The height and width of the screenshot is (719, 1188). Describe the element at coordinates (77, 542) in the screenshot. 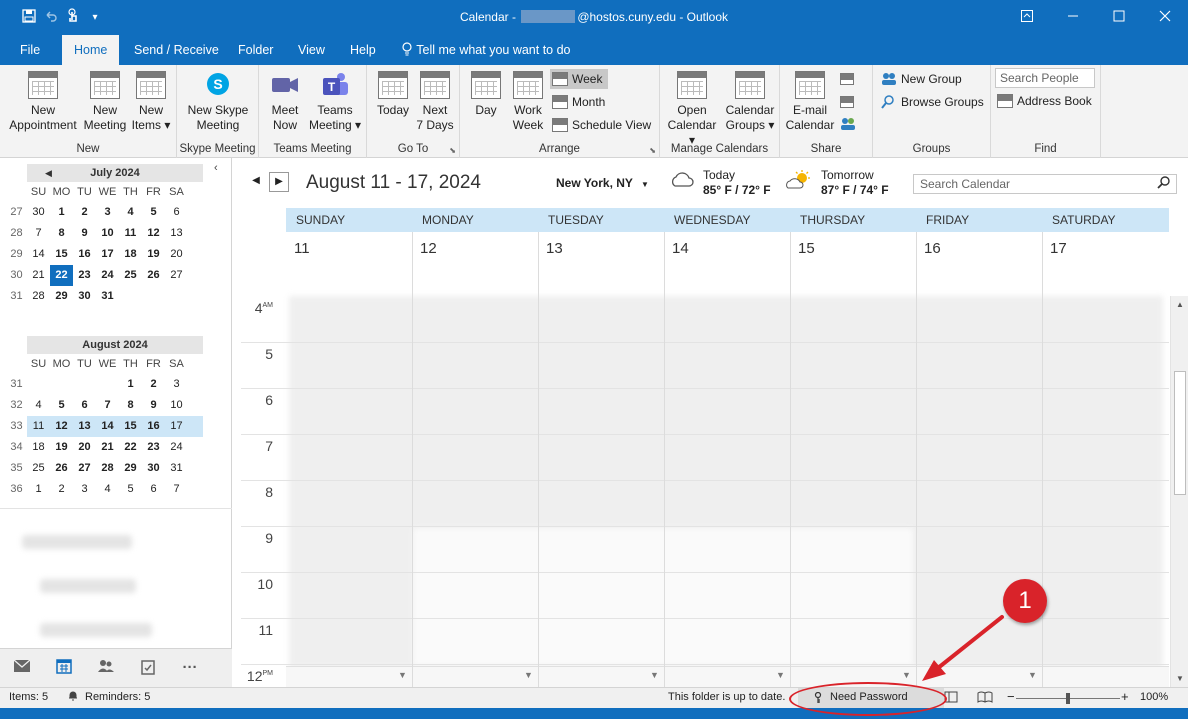

I see `my-calendars-group` at that location.